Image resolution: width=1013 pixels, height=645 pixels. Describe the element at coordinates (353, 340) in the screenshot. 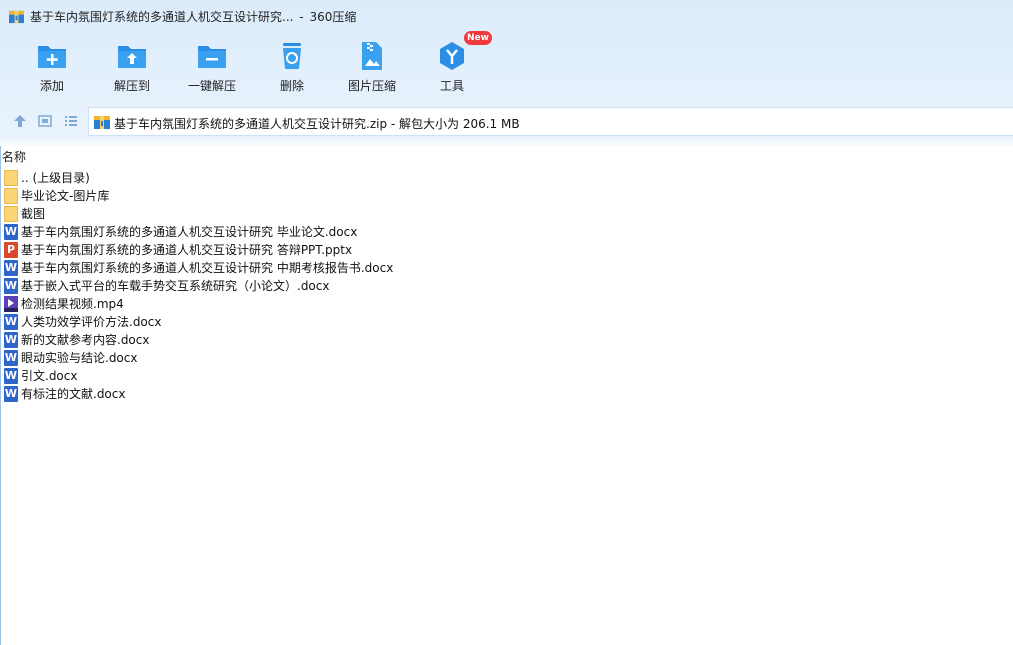

I see `list-item: W 新的文献参考内容.docx` at that location.